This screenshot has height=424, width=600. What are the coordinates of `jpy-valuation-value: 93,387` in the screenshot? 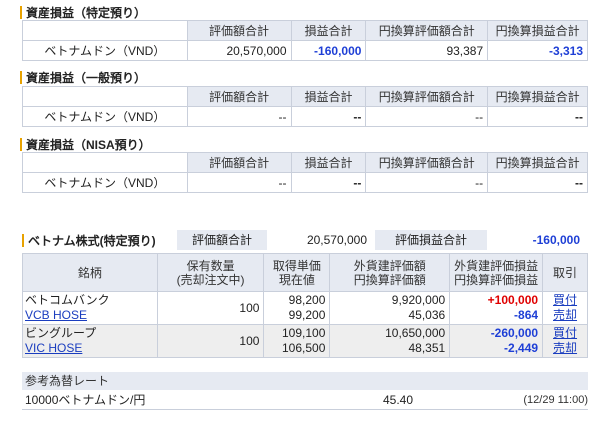 It's located at (427, 50).